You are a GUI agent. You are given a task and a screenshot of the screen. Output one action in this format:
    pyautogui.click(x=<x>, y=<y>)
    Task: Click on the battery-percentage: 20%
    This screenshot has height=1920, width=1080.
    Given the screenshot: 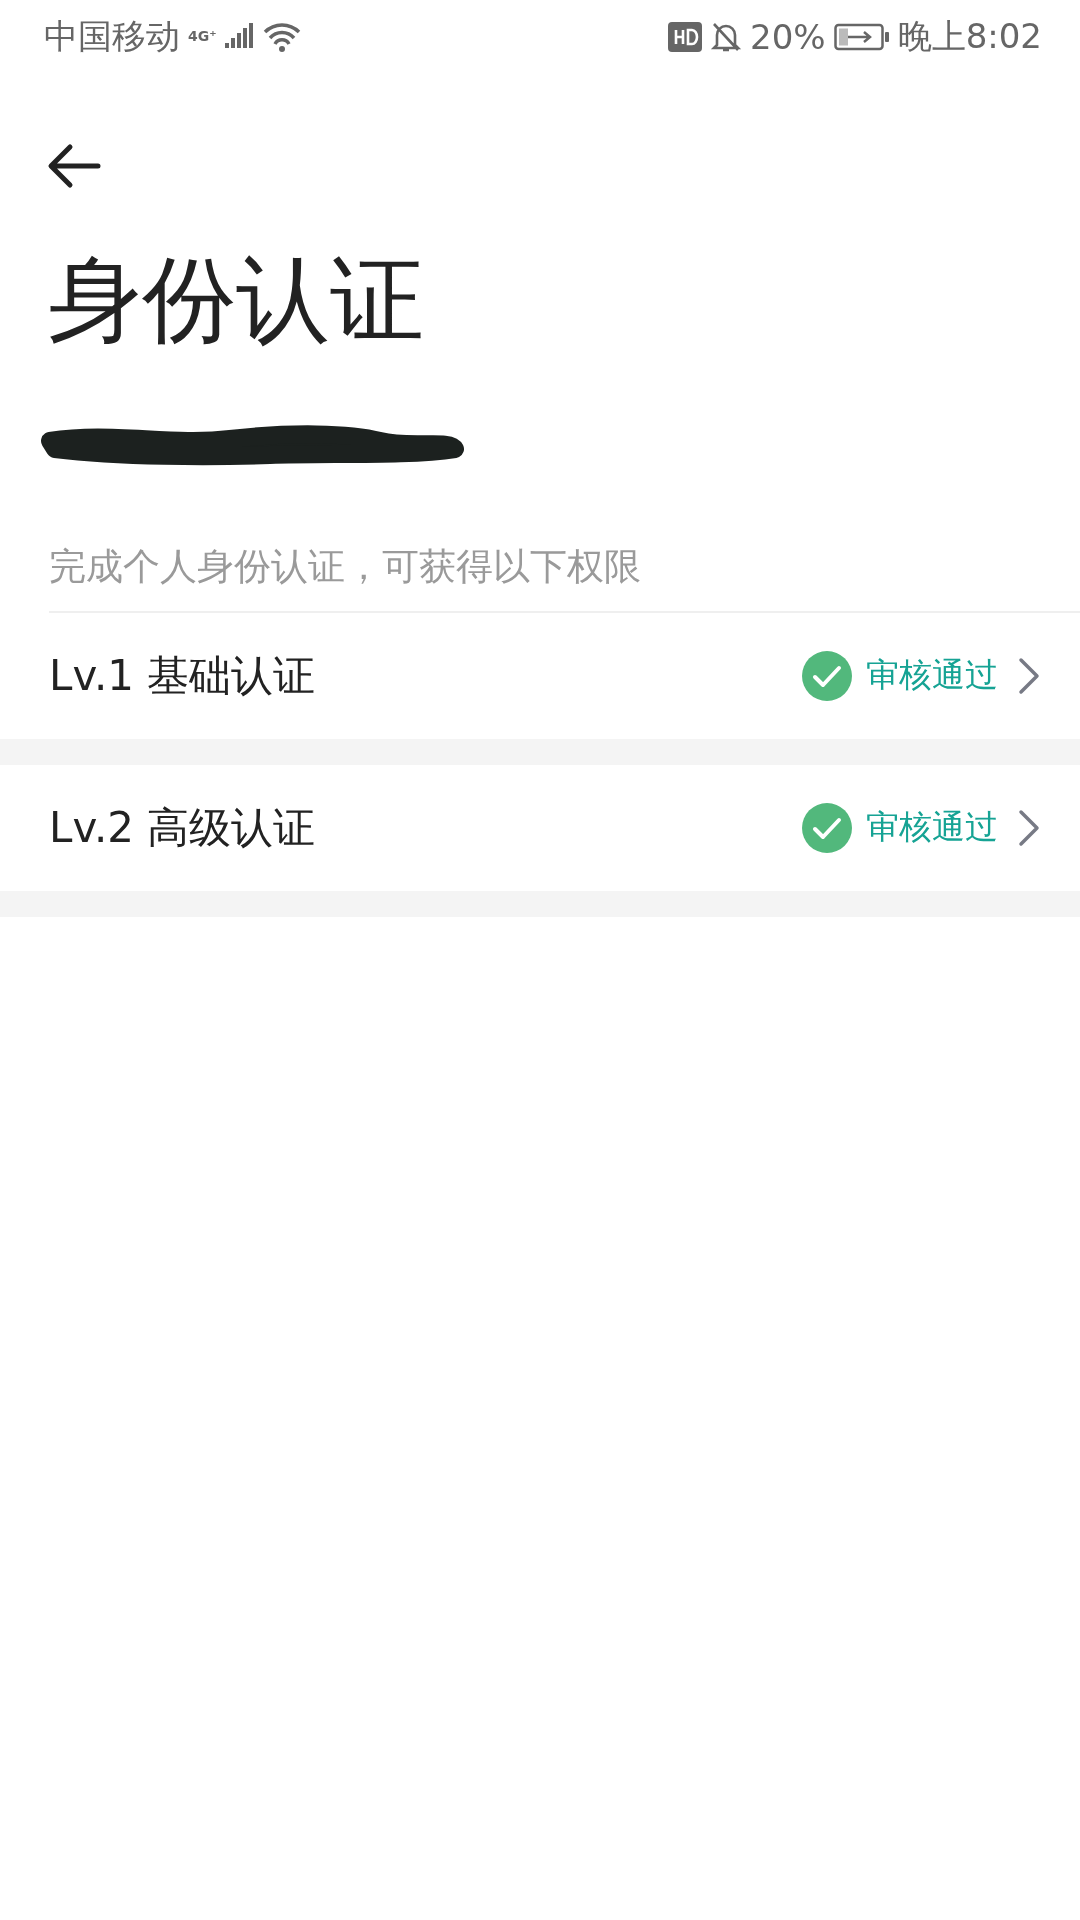 What is the action you would take?
    pyautogui.click(x=788, y=37)
    